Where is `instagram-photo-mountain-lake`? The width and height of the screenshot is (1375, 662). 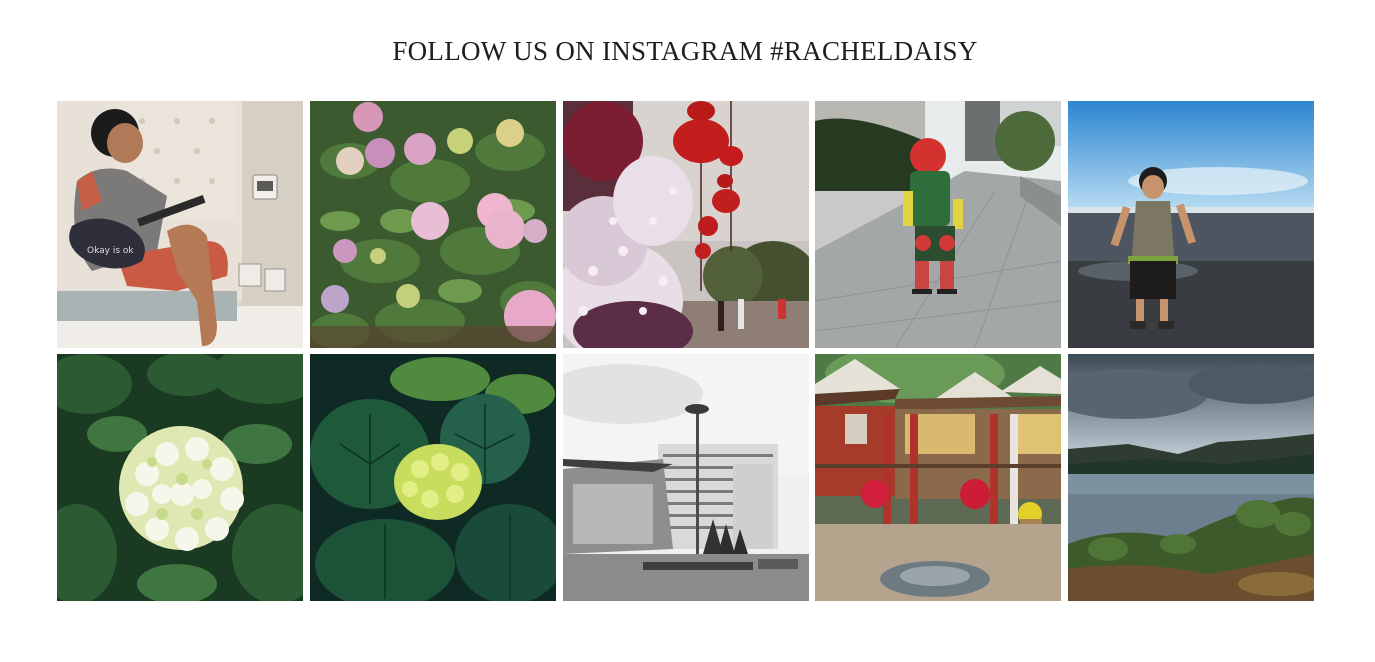
instagram-photo-mountain-lake is located at coordinates (1191, 477).